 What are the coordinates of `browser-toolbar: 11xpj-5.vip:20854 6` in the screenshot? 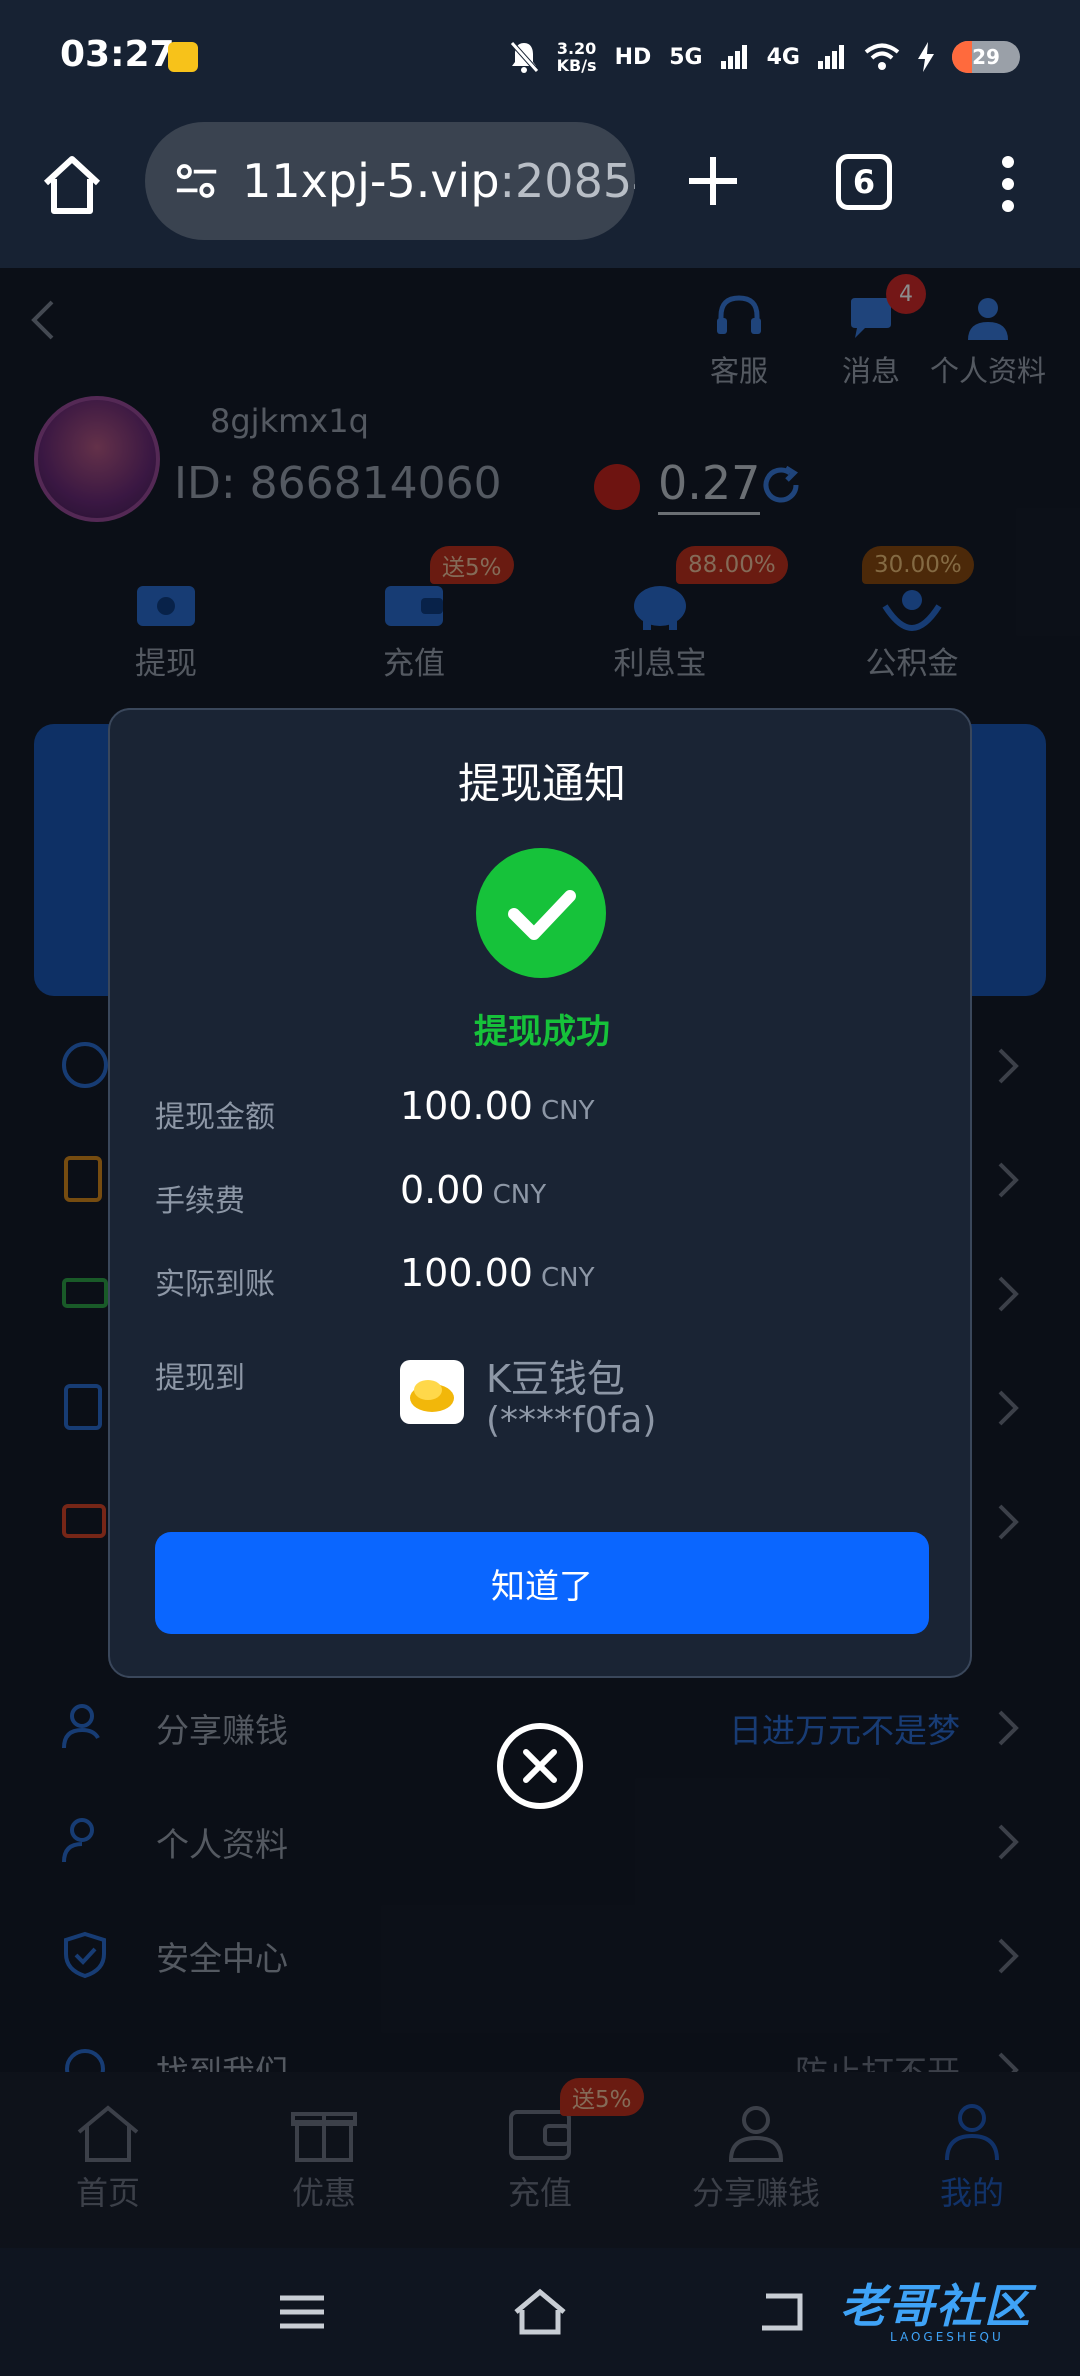 It's located at (540, 193).